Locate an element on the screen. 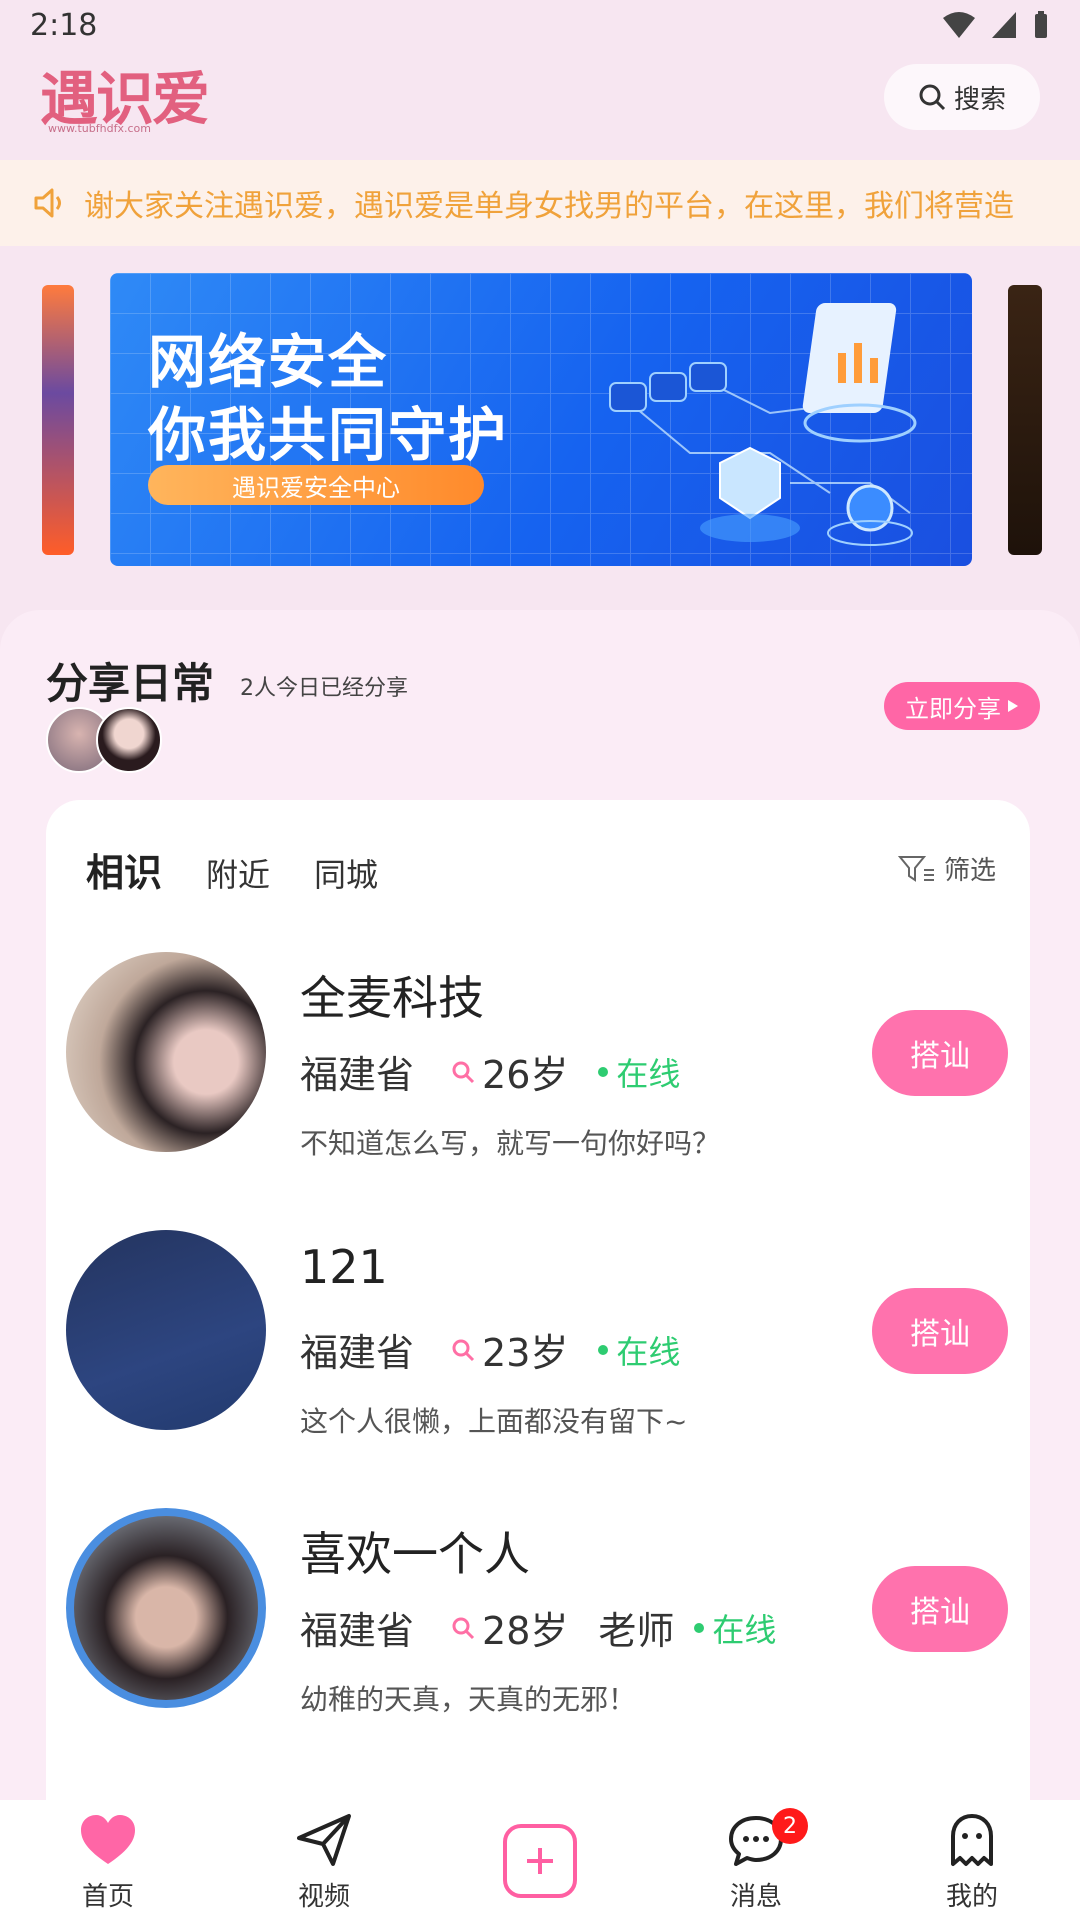  user-age-value: 26岁 is located at coordinates (525, 1075).